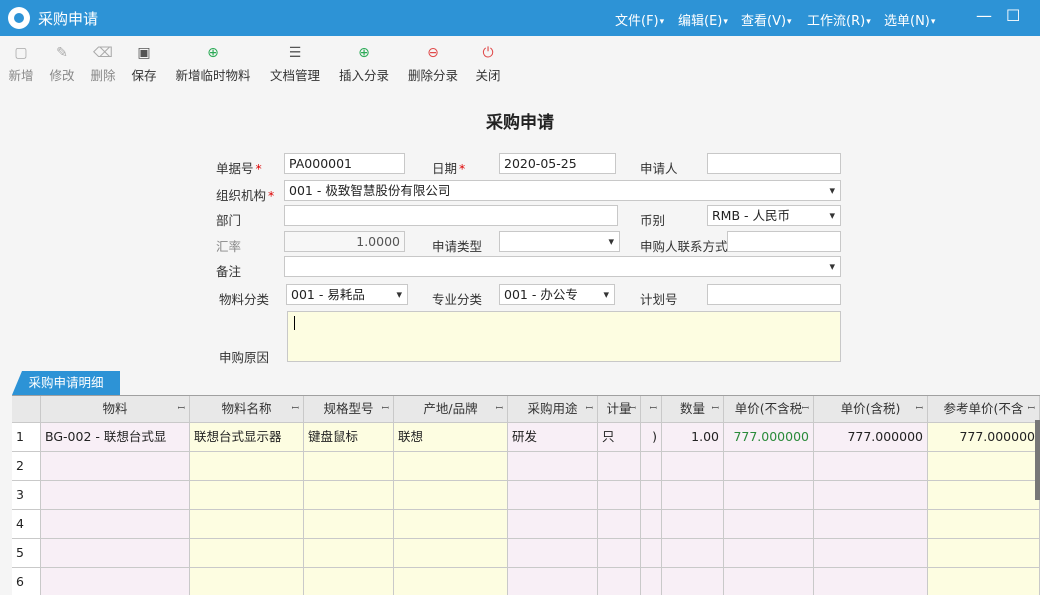 Image resolution: width=1040 pixels, height=595 pixels. What do you see at coordinates (693, 409) in the screenshot?
I see `col-header-quantity: 数量` at bounding box center [693, 409].